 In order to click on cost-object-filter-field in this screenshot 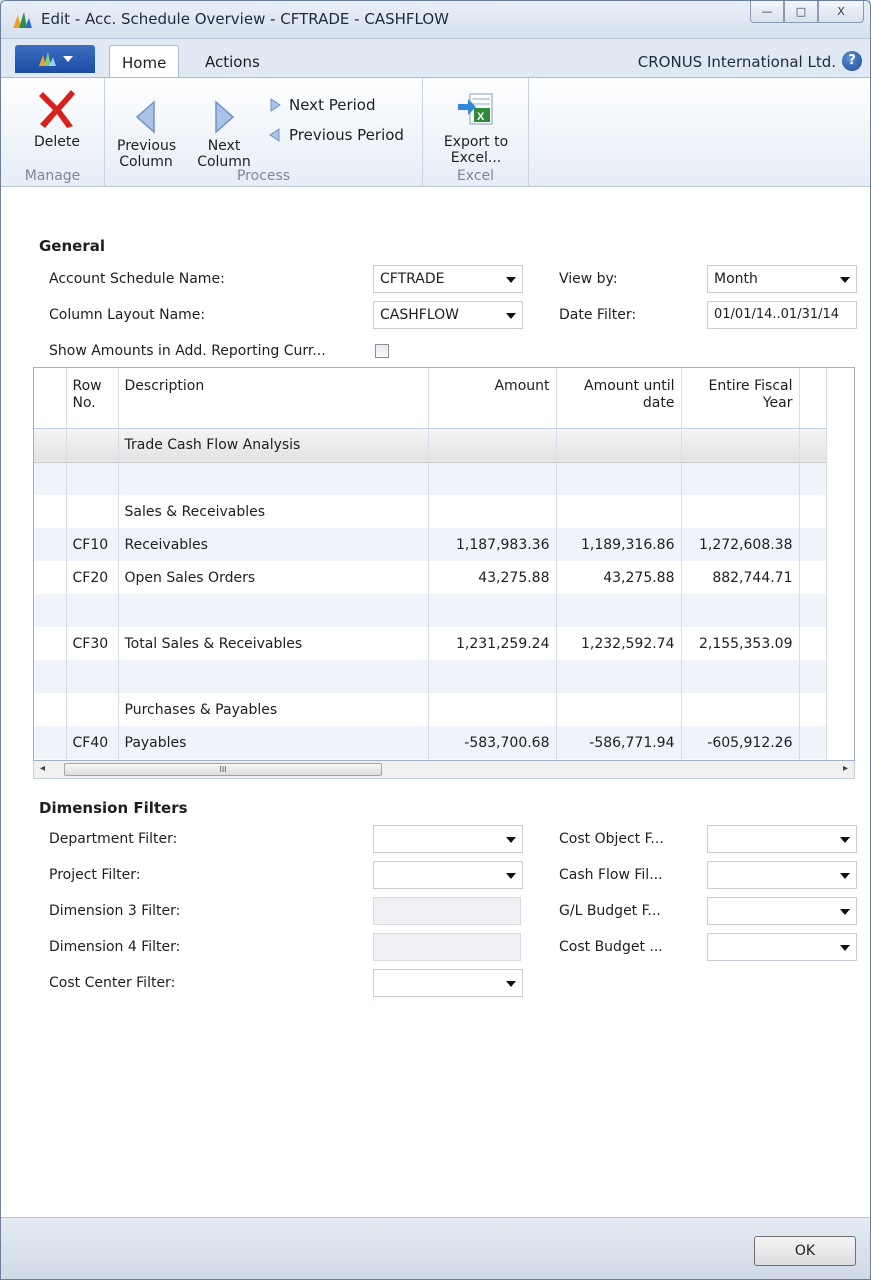, I will do `click(782, 839)`.